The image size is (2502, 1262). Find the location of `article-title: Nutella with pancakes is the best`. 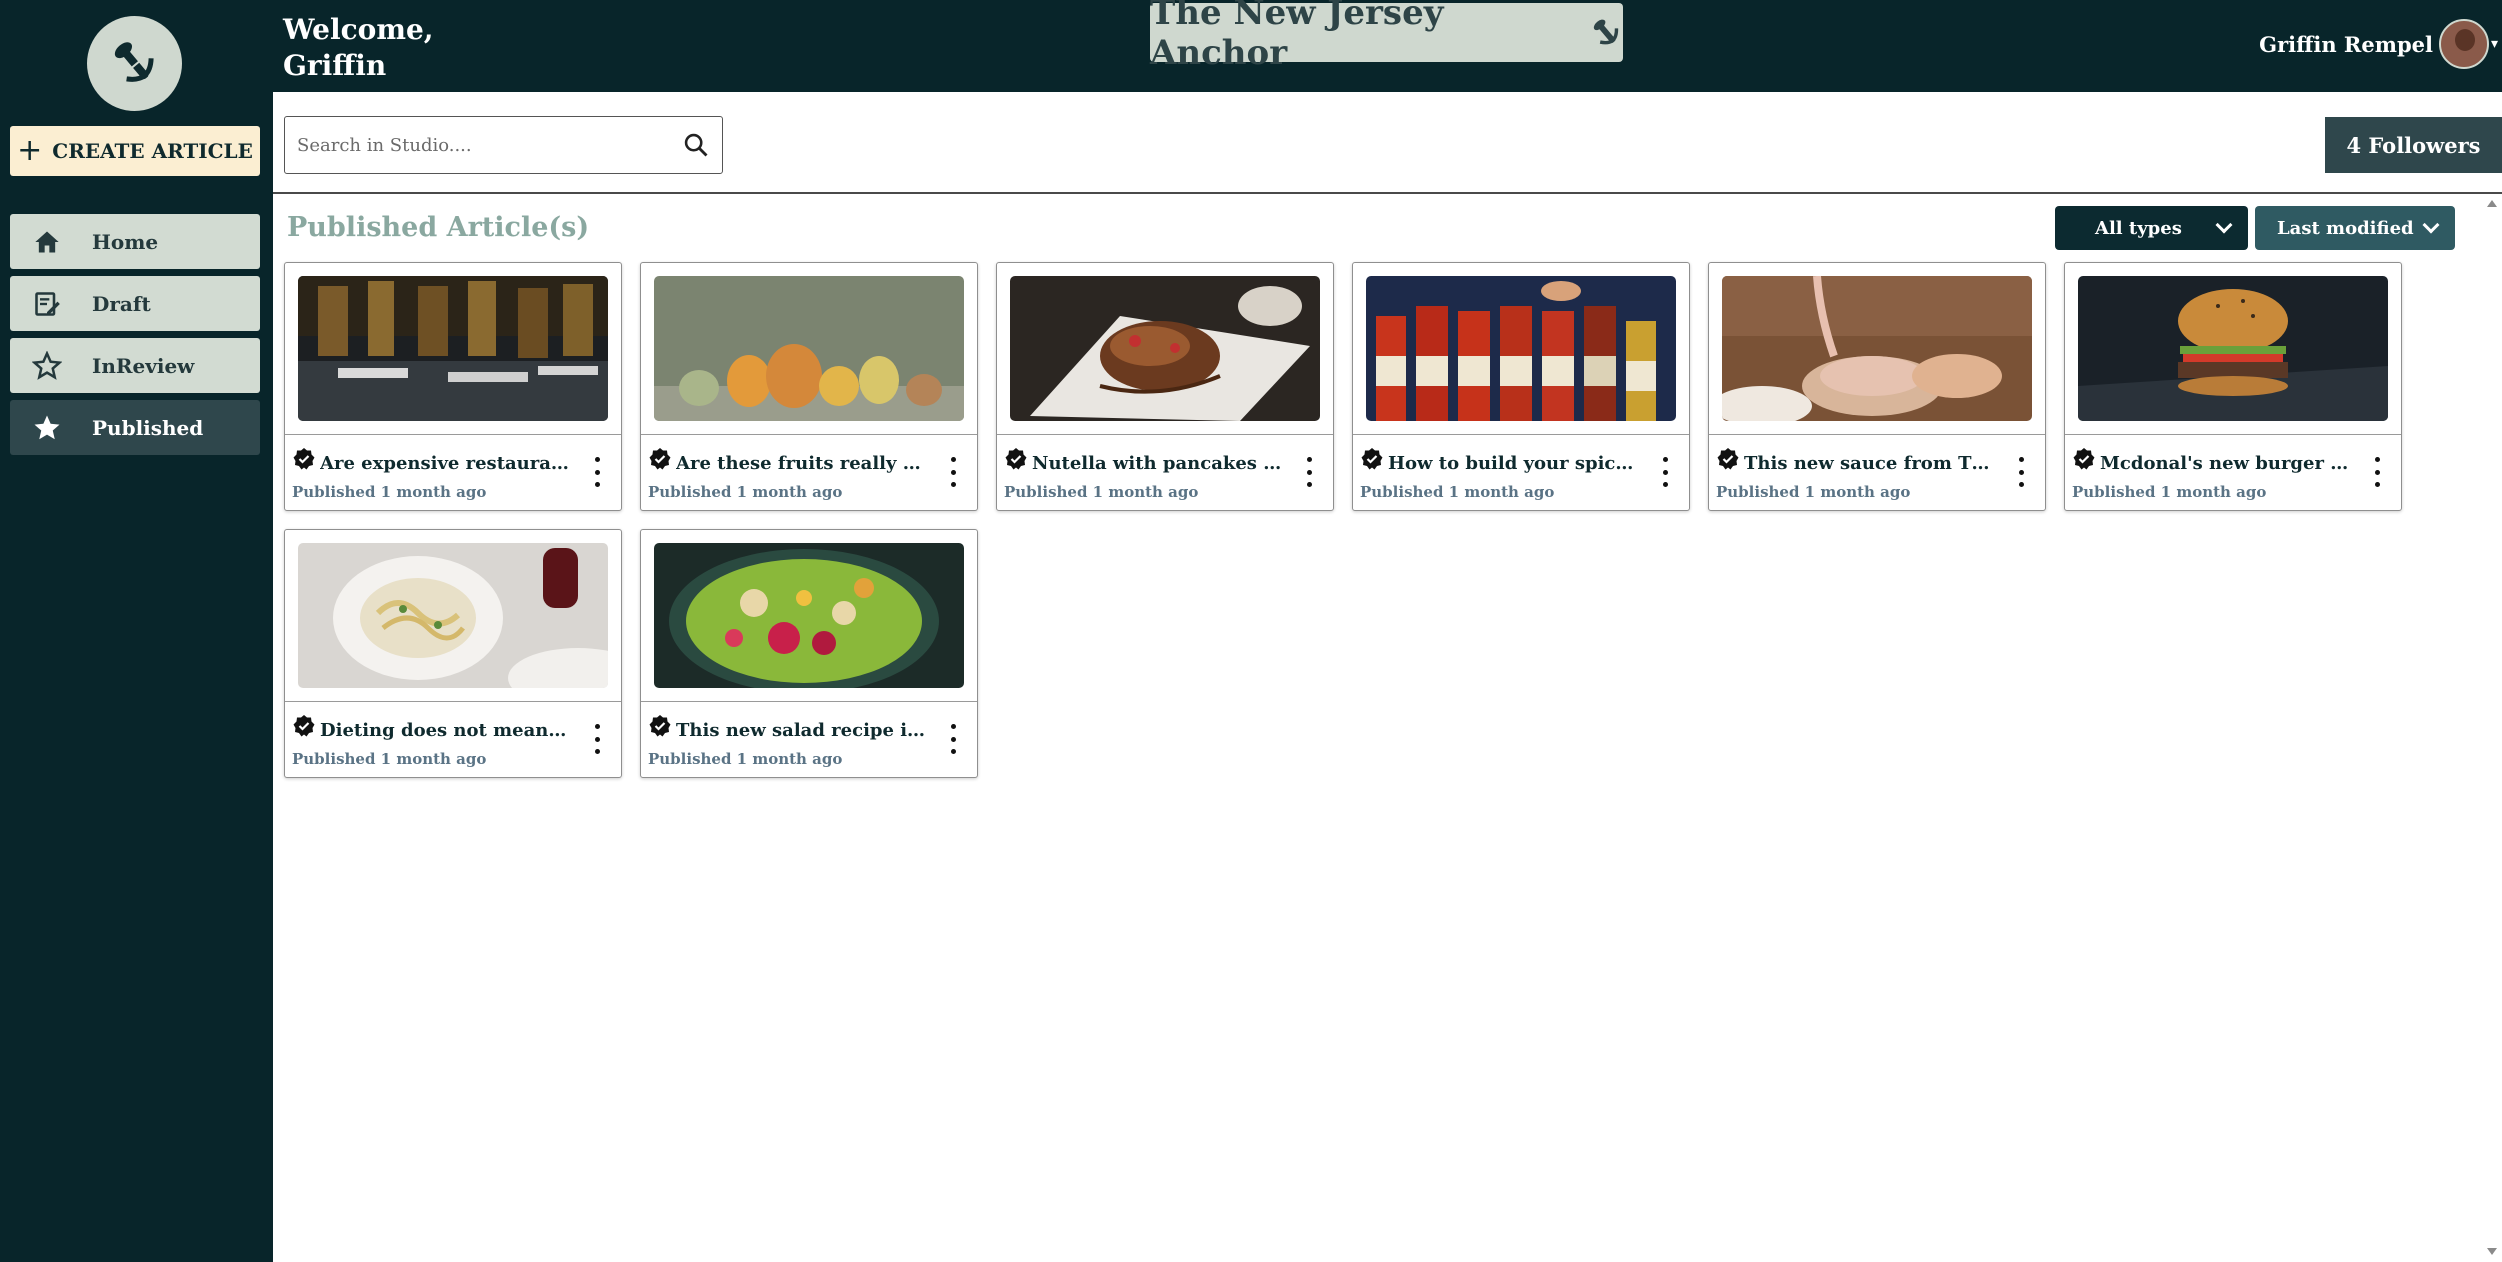

article-title: Nutella with pancakes is the best is located at coordinates (1157, 463).